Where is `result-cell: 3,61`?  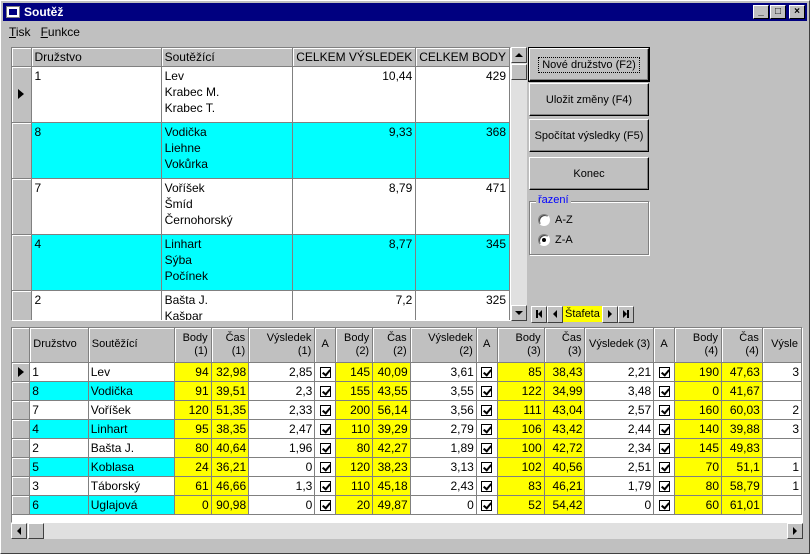 result-cell: 3,61 is located at coordinates (443, 372).